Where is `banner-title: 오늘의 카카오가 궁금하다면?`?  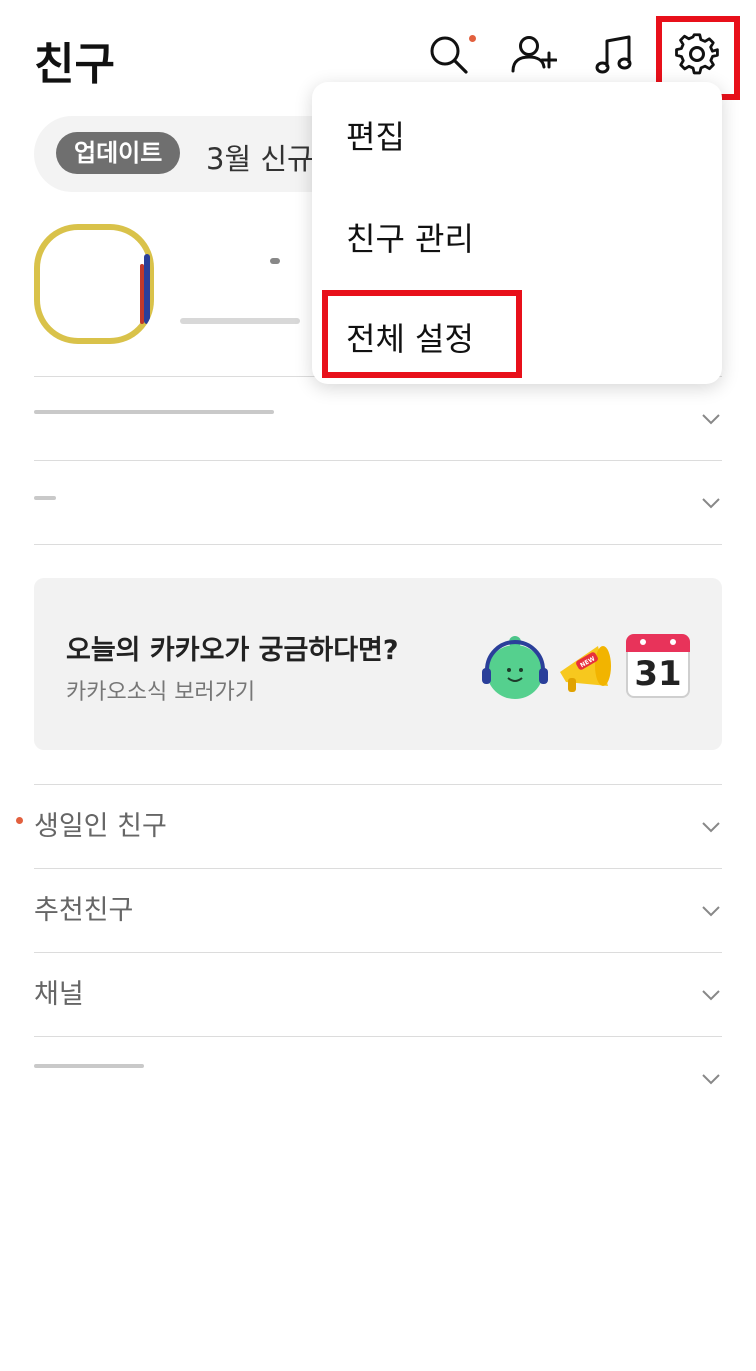 banner-title: 오늘의 카카오가 궁금하다면? is located at coordinates (232, 650).